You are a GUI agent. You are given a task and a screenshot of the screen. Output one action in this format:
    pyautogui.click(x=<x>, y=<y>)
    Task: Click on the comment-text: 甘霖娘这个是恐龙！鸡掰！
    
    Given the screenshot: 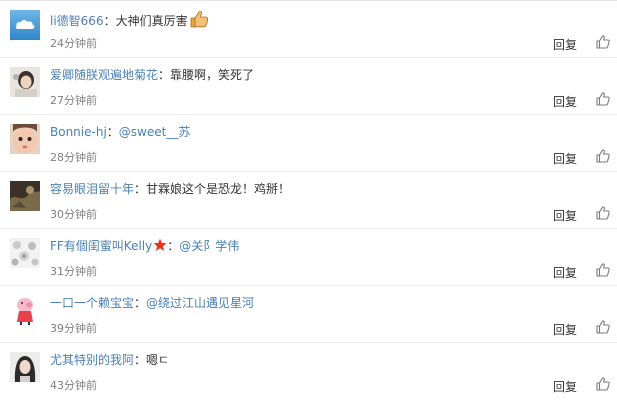 What is the action you would take?
    pyautogui.click(x=218, y=189)
    